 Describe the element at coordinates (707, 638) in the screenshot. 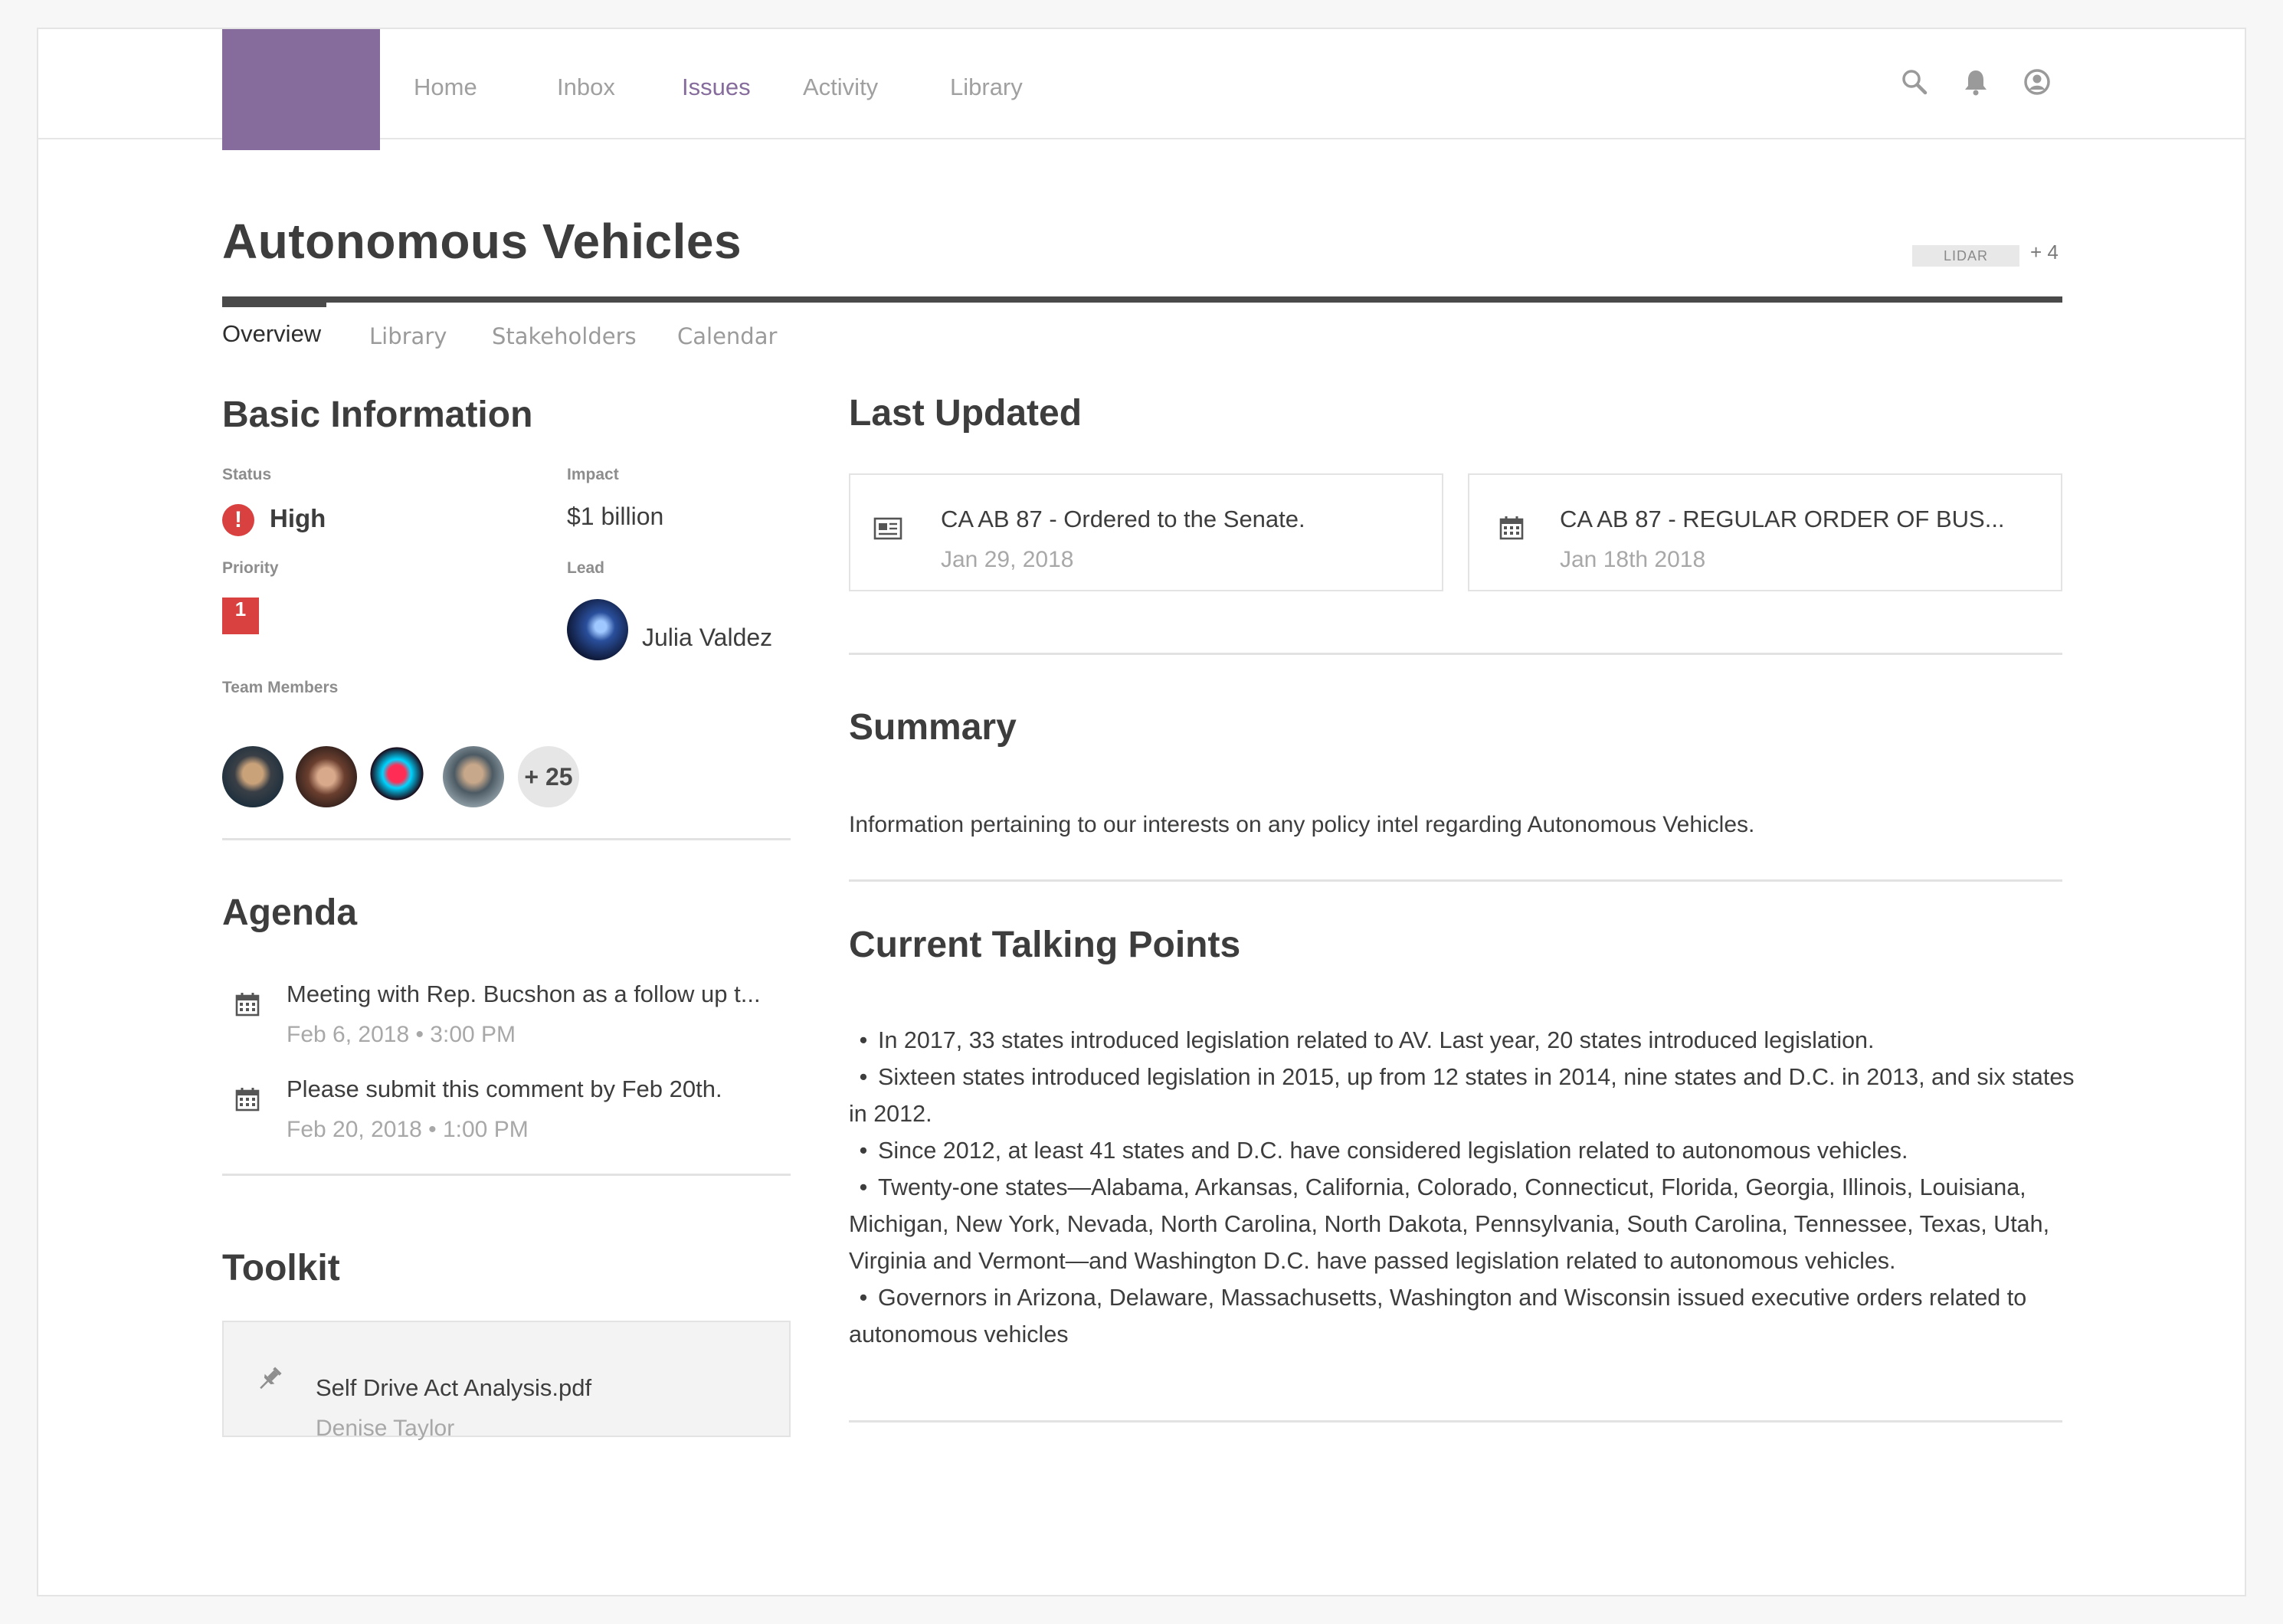

I see `lead-name: Julia Valdez` at that location.